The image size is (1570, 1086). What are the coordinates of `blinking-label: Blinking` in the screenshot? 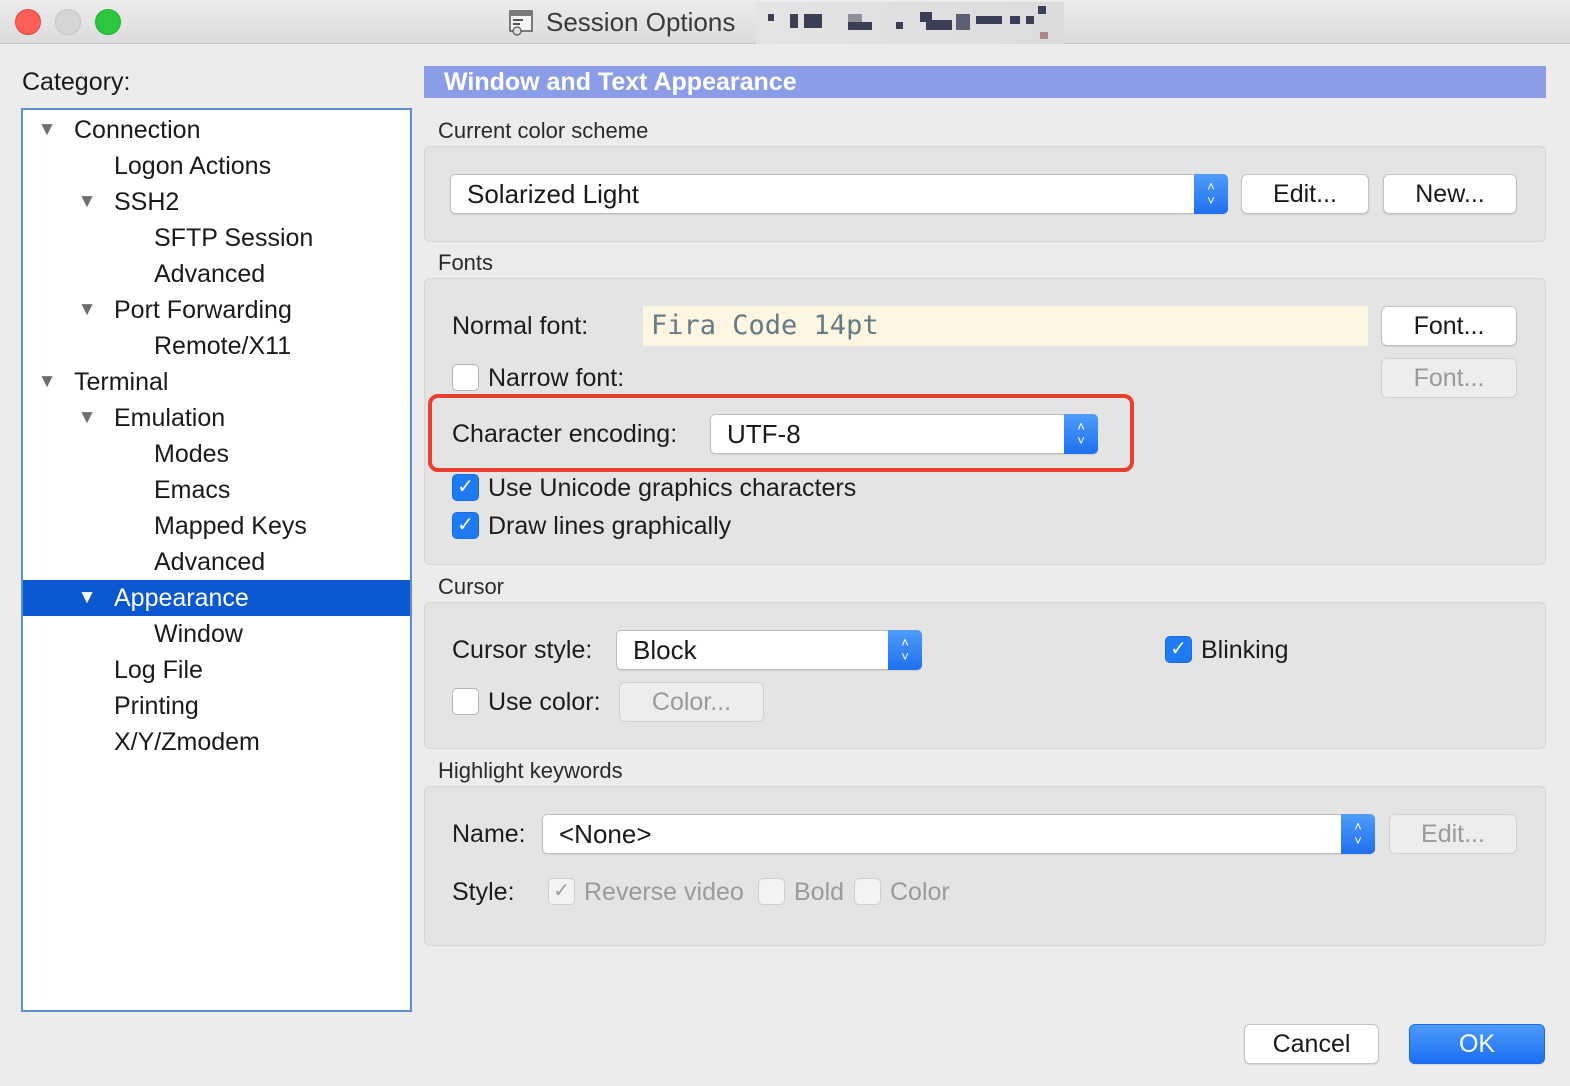 It's located at (1245, 650).